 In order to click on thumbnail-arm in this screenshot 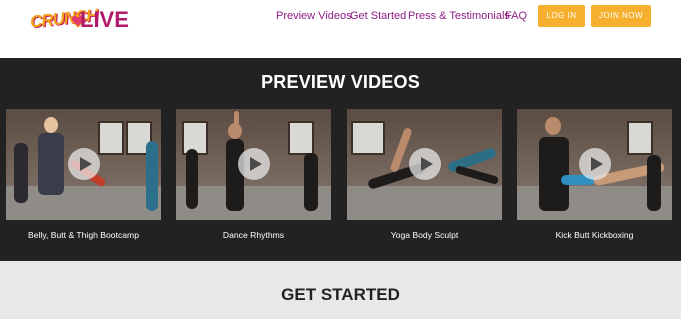, I will do `click(236, 123)`.